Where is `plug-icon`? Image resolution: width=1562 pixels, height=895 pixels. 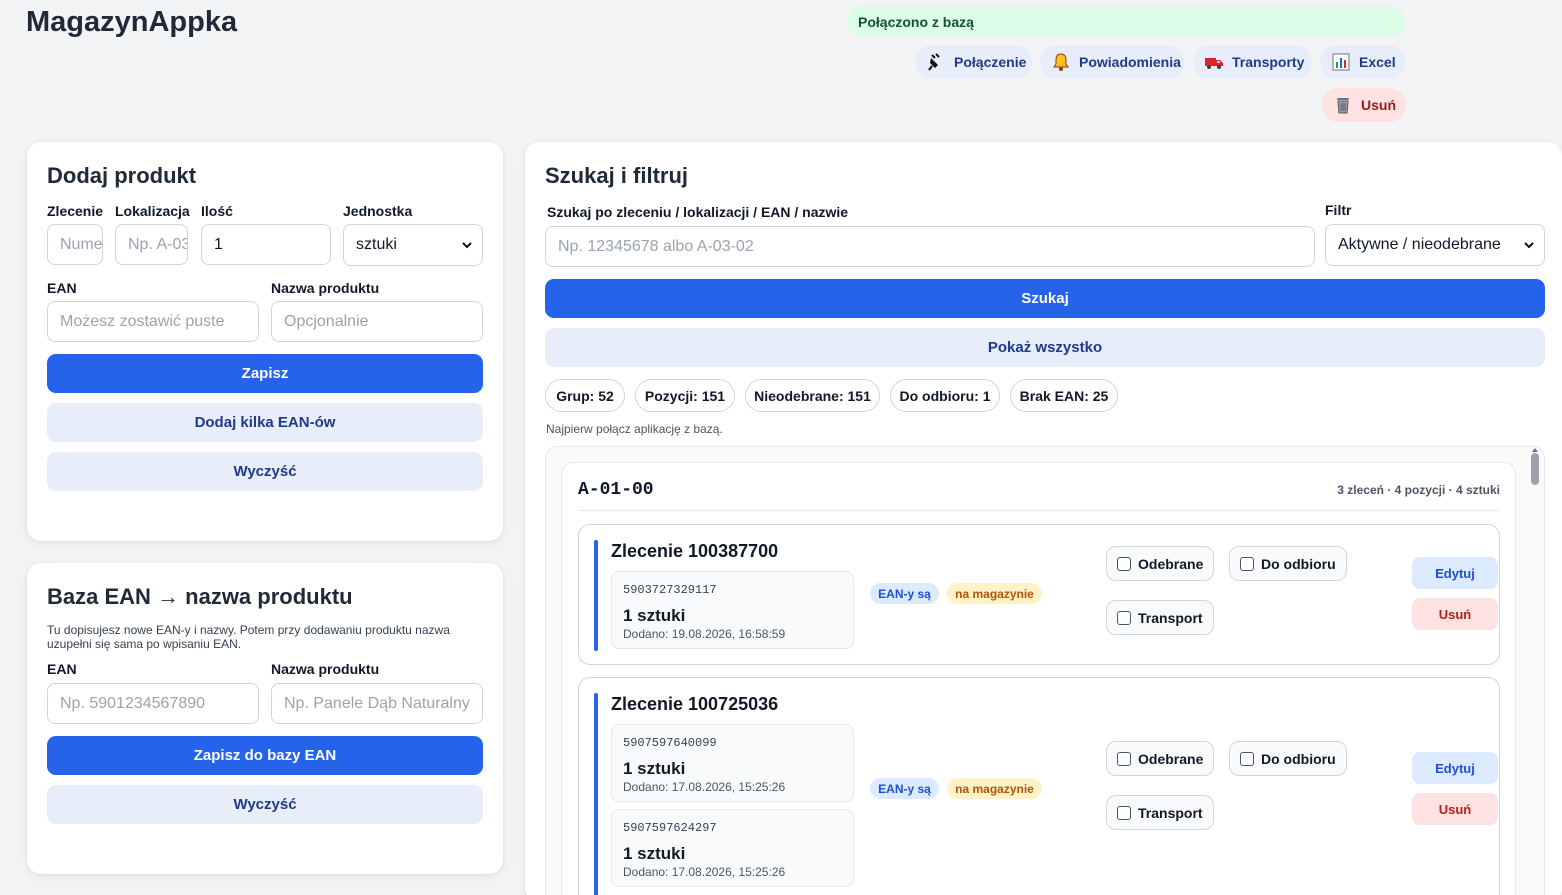
plug-icon is located at coordinates (934, 62).